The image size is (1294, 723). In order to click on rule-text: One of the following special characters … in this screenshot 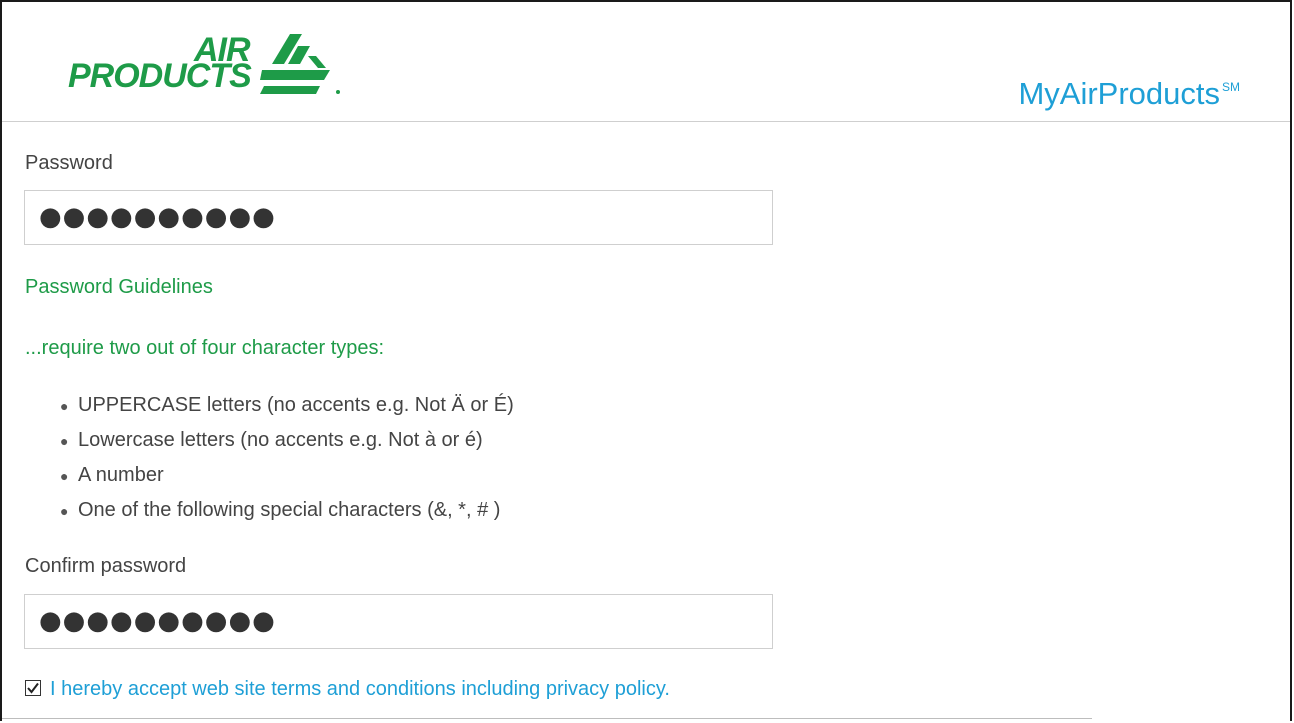, I will do `click(289, 510)`.